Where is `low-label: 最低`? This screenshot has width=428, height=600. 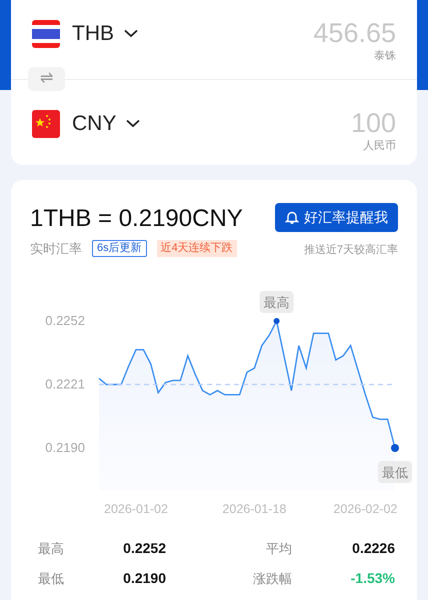 low-label: 最低 is located at coordinates (395, 472).